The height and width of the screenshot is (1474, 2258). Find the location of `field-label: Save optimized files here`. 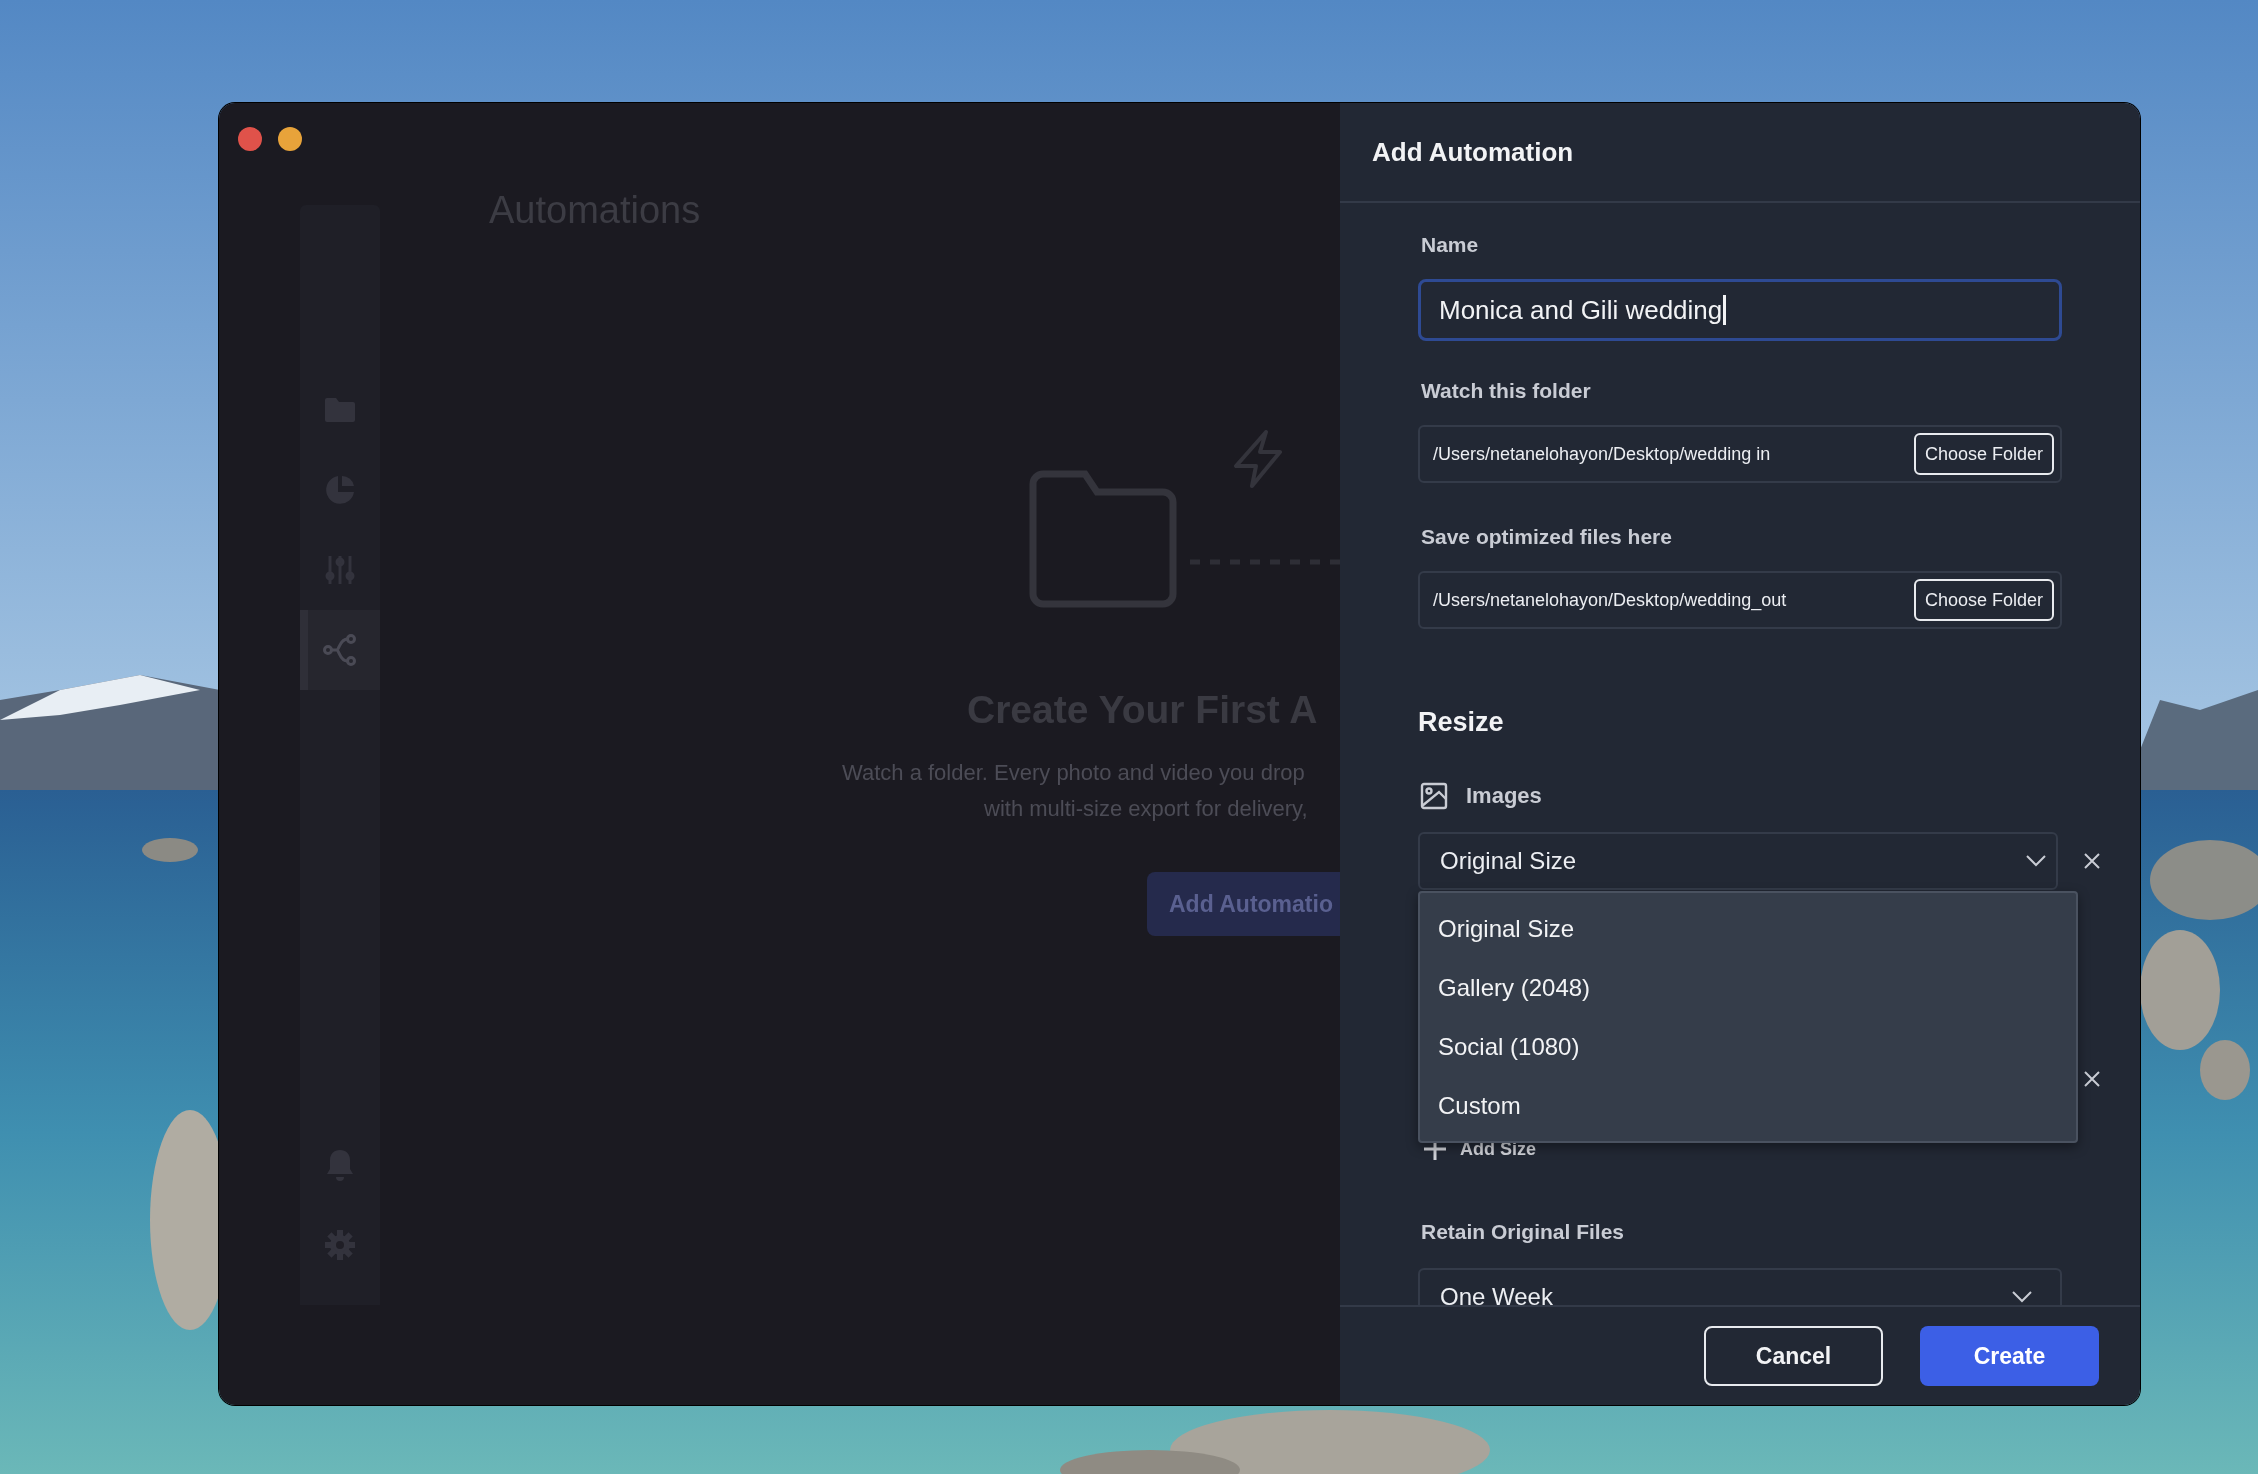

field-label: Save optimized files here is located at coordinates (1547, 537).